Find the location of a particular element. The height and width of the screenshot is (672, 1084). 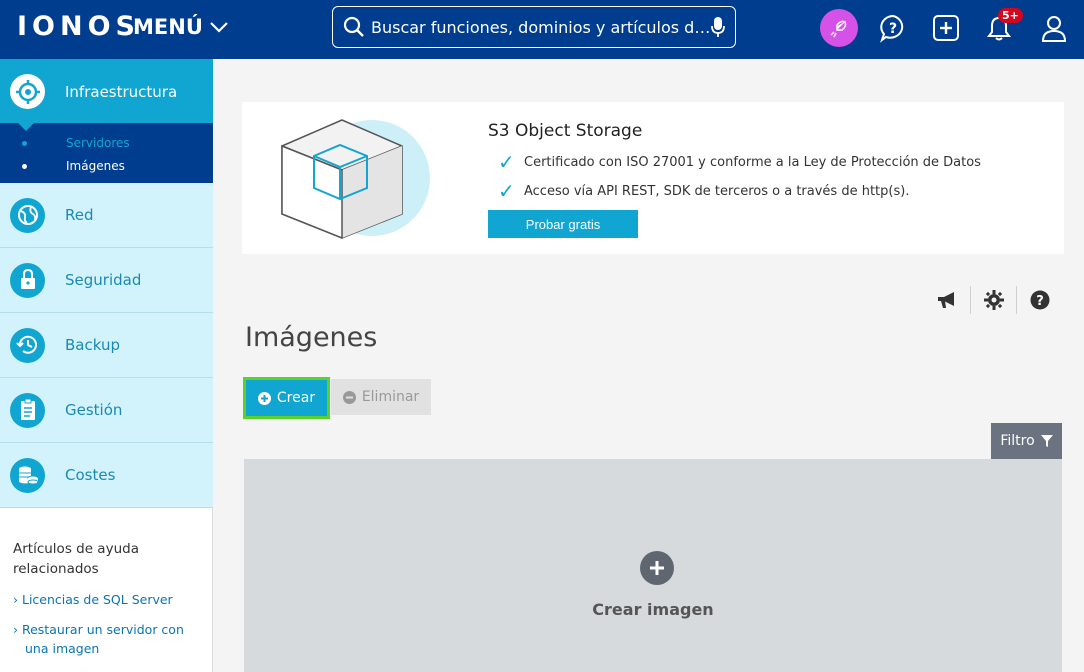

search-input is located at coordinates (541, 27).